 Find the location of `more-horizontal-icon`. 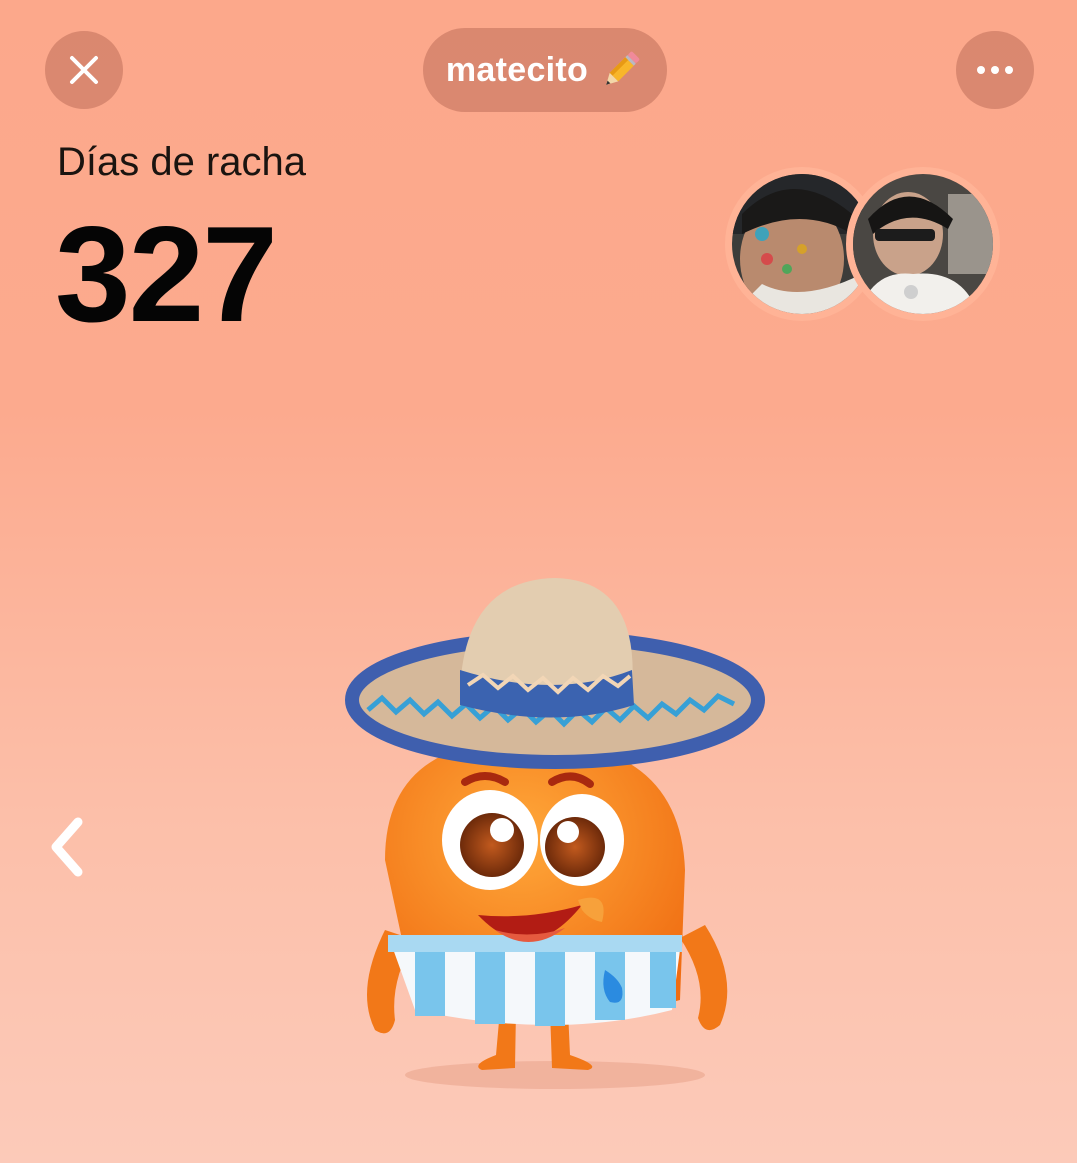

more-horizontal-icon is located at coordinates (995, 70).